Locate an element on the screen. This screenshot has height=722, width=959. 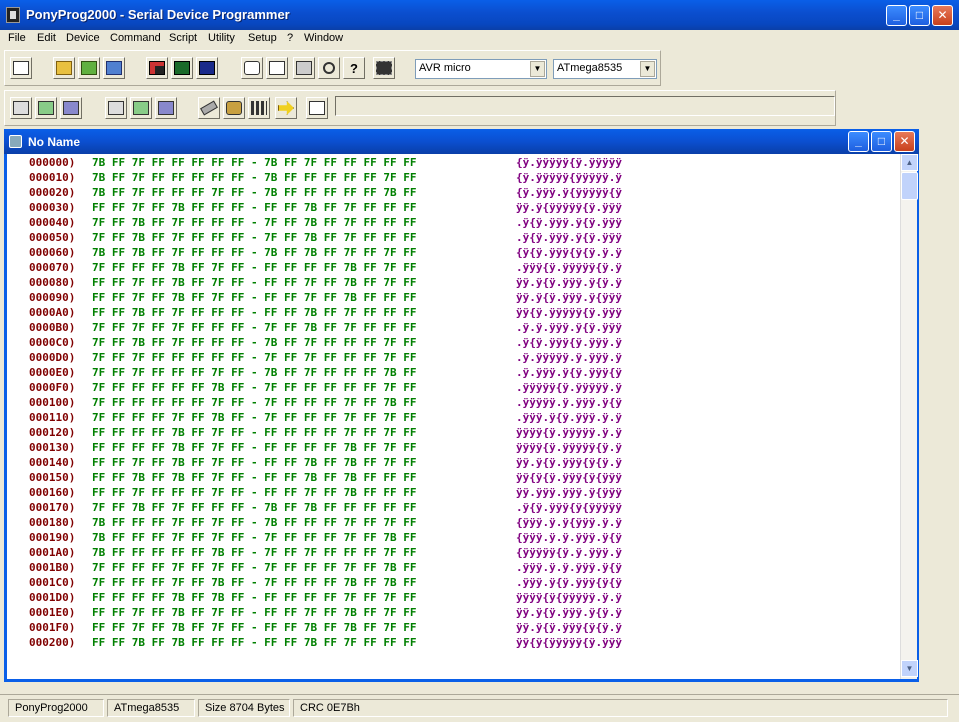
read-program-button is located at coordinates (46, 108).